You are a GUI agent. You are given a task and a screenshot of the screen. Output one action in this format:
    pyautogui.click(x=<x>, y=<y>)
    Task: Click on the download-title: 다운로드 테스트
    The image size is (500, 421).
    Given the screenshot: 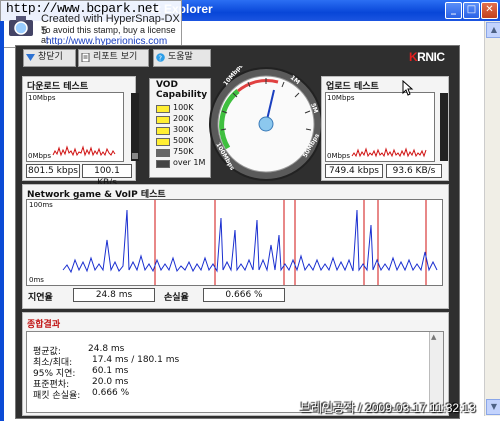 What is the action you would take?
    pyautogui.click(x=58, y=87)
    